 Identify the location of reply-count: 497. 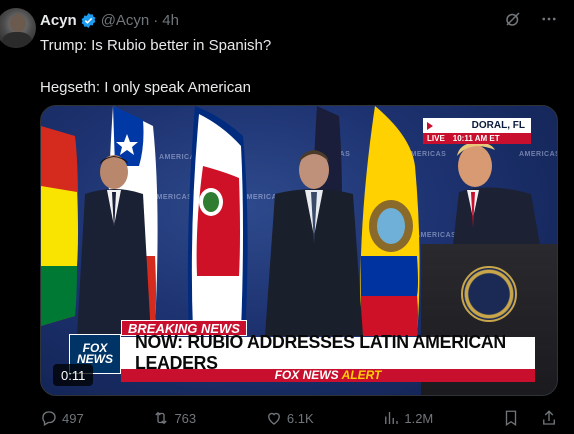
(73, 418).